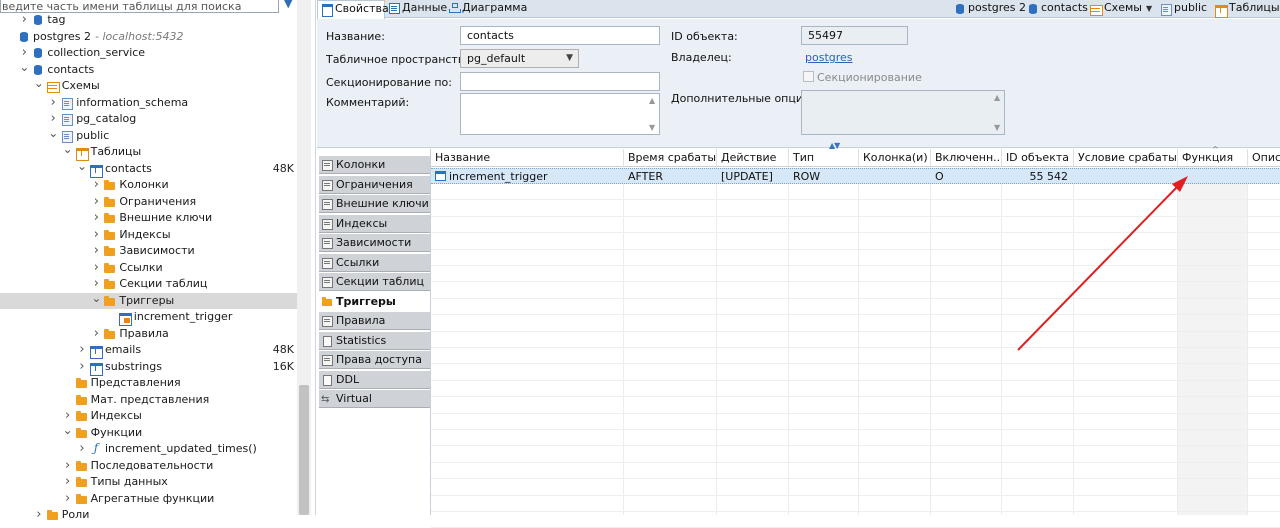 Image resolution: width=1280 pixels, height=528 pixels. I want to click on tree-node: increment_trigger, so click(148, 317).